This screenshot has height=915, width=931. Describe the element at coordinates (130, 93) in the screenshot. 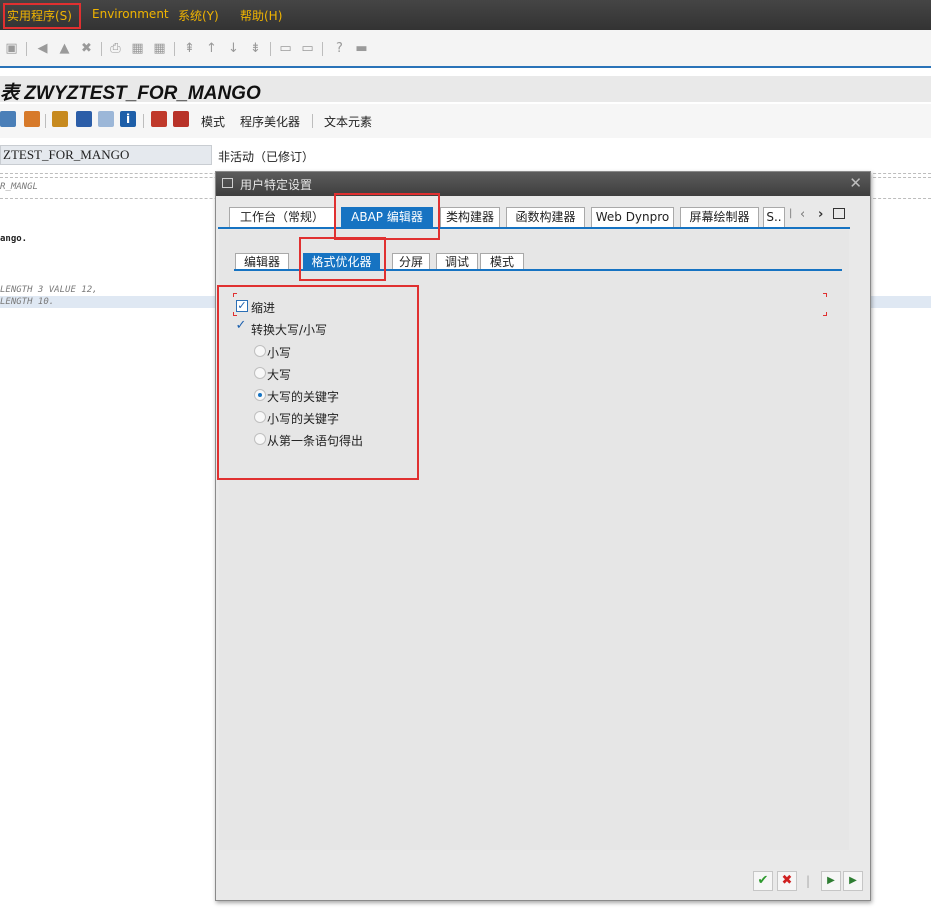

I see `page-title: 表 ZWYZTEST_FOR_MANGO` at that location.